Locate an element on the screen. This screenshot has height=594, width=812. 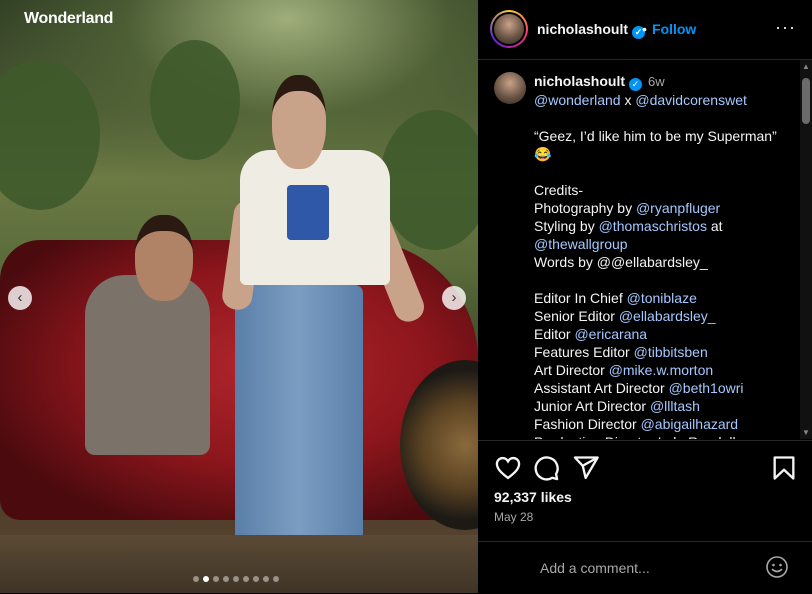
caption-line: Art Director @mike.w.morton is located at coordinates (665, 370).